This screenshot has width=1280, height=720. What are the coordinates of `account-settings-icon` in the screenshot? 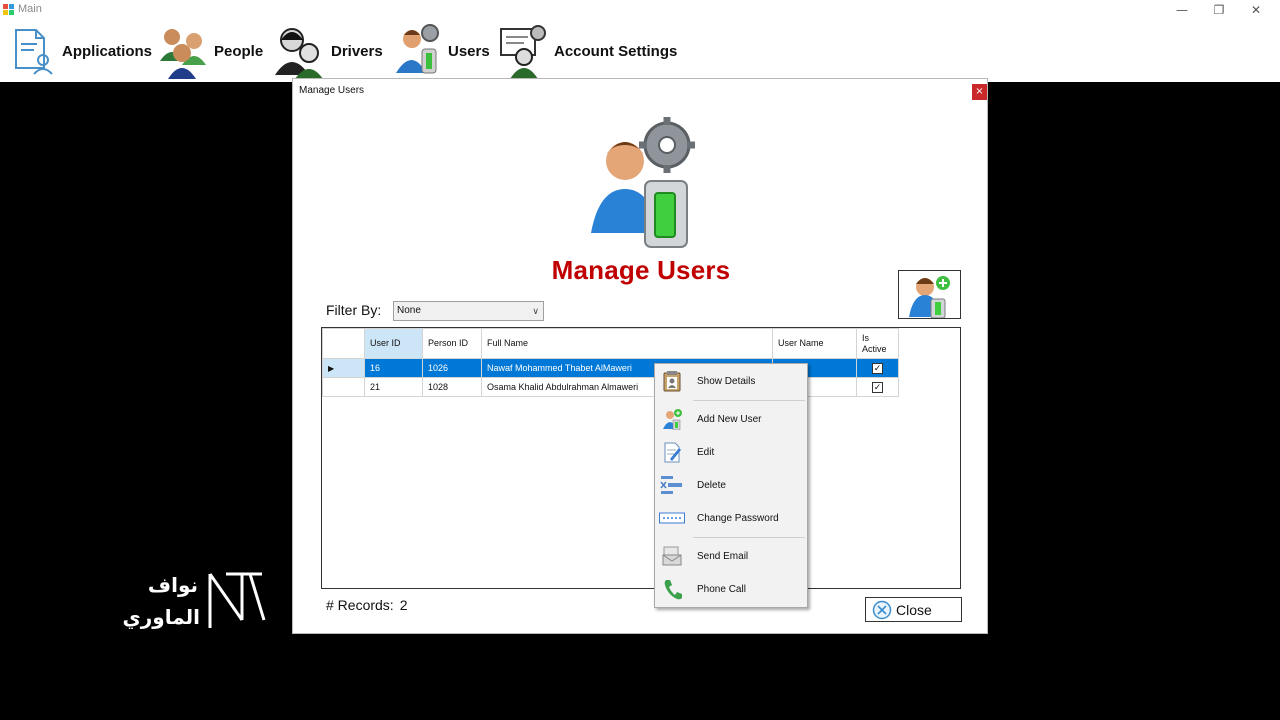 It's located at (523, 52).